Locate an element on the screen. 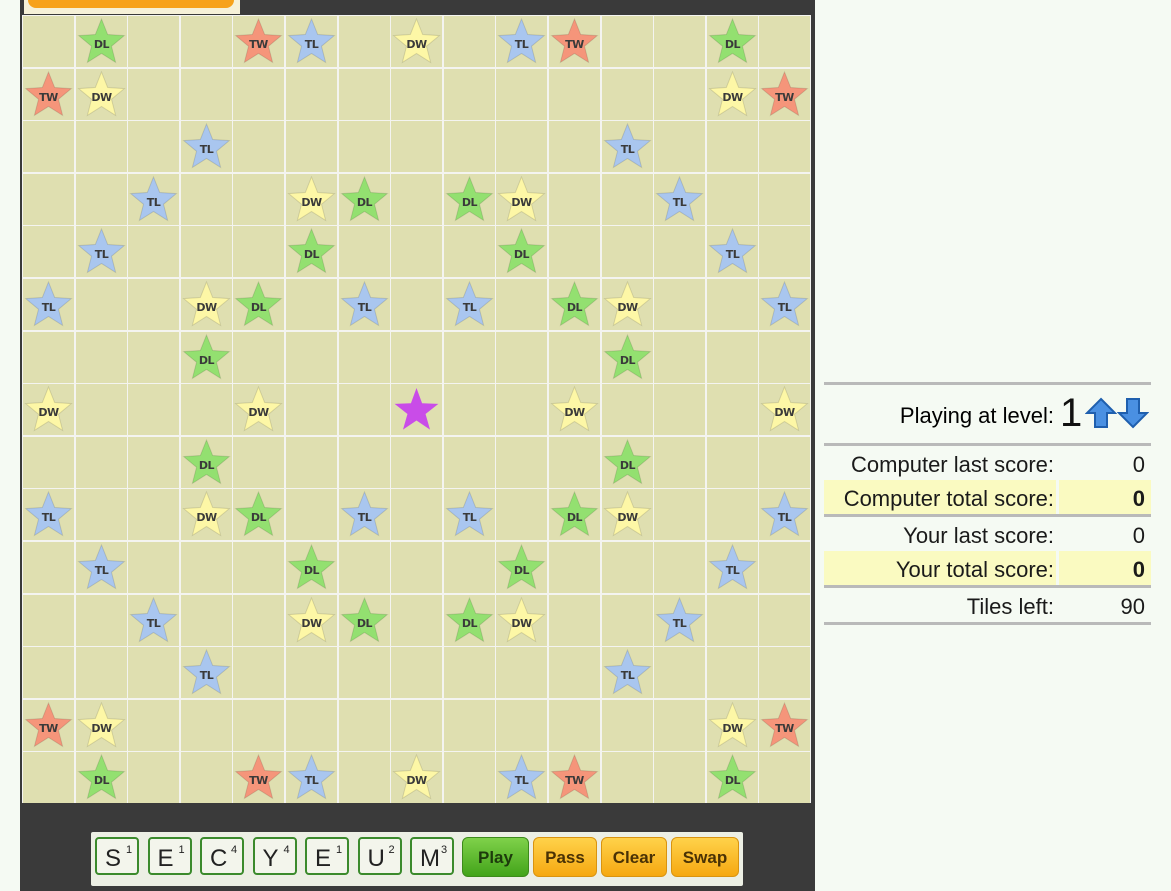 This screenshot has width=1171, height=891. rack-tile: S1 is located at coordinates (117, 856).